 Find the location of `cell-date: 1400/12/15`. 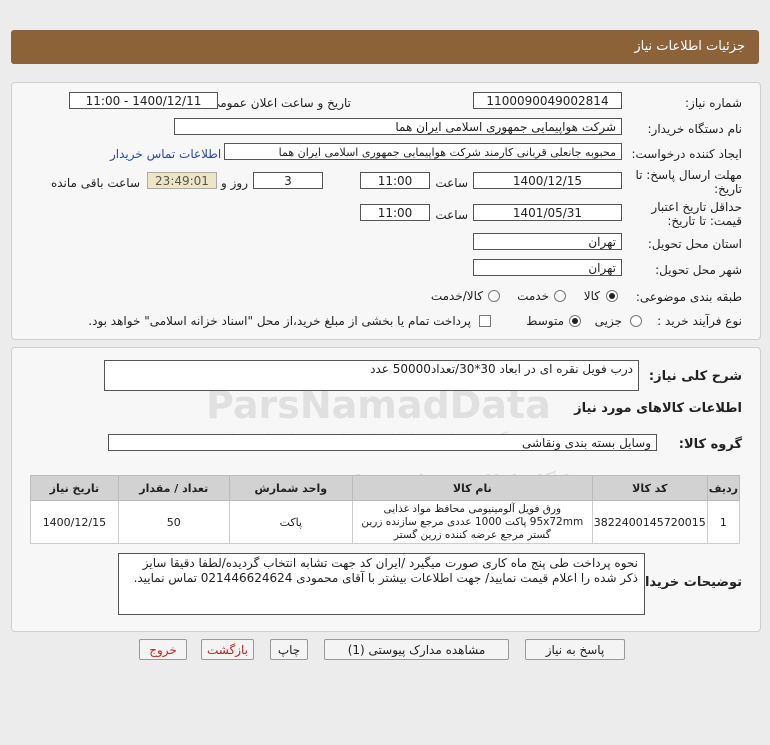

cell-date: 1400/12/15 is located at coordinates (74, 522).